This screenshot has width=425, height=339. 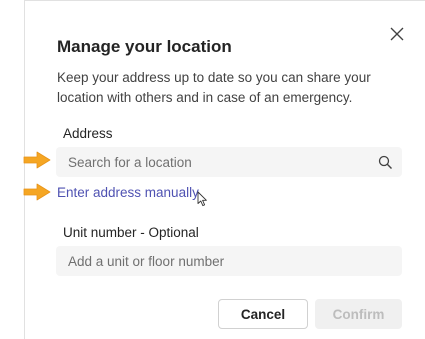 I want to click on address-label: Address, so click(x=88, y=133).